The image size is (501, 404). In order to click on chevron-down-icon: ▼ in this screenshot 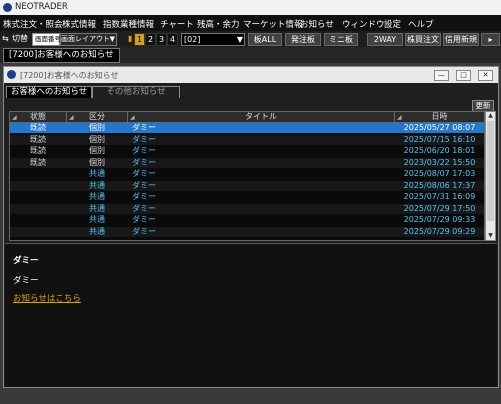, I will do `click(112, 39)`.